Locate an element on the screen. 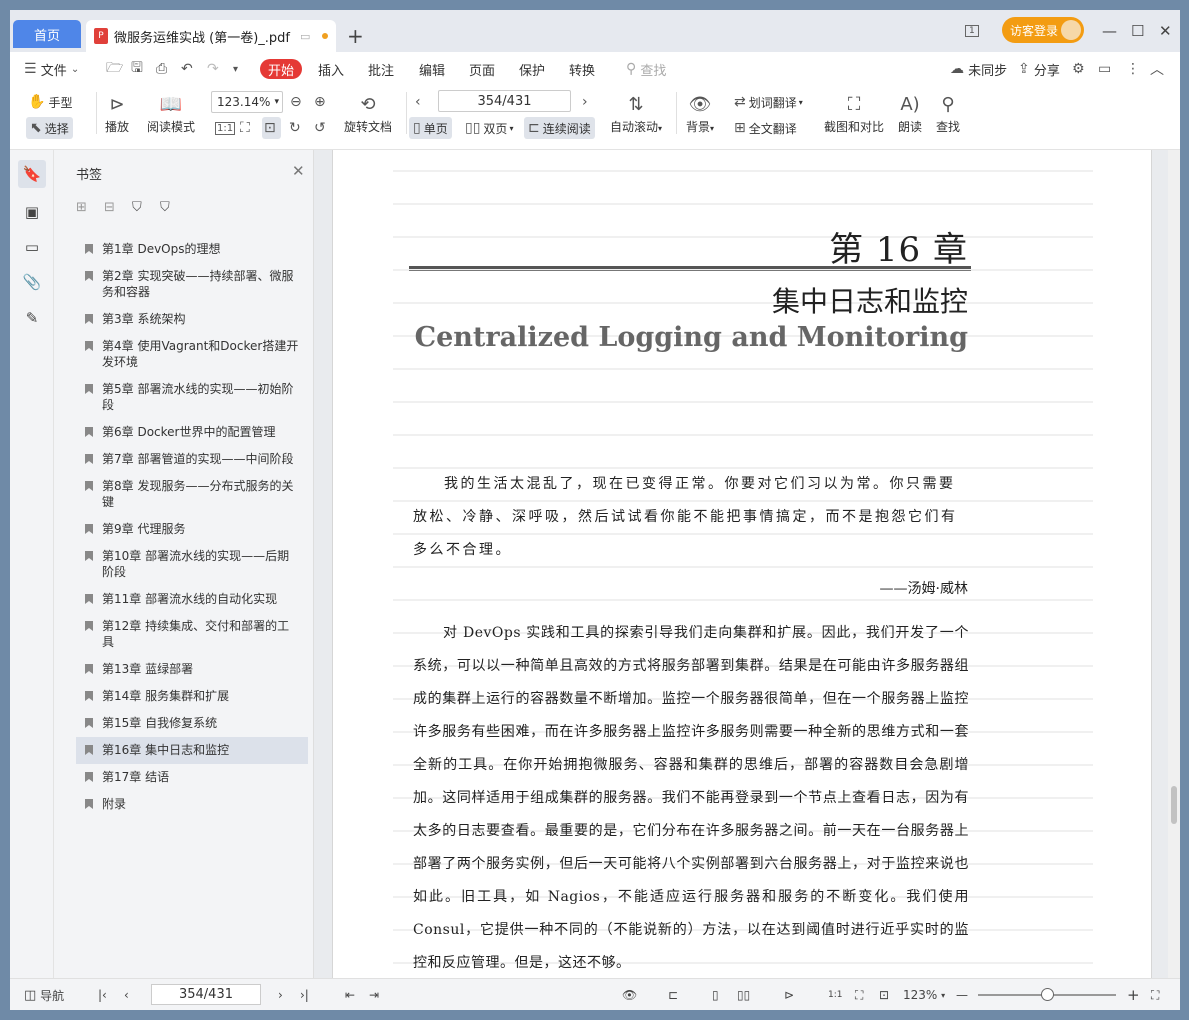 The image size is (1189, 1020). word-translate-button: ⇄ 划词翻译 ▾ is located at coordinates (768, 102).